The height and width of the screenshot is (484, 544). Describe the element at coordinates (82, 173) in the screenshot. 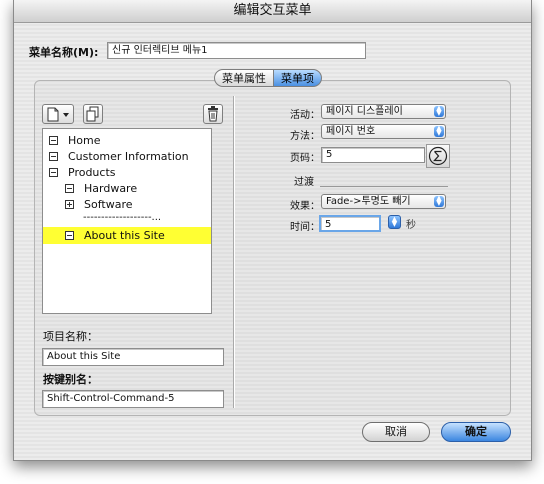

I see `tree-item-products: Products` at that location.